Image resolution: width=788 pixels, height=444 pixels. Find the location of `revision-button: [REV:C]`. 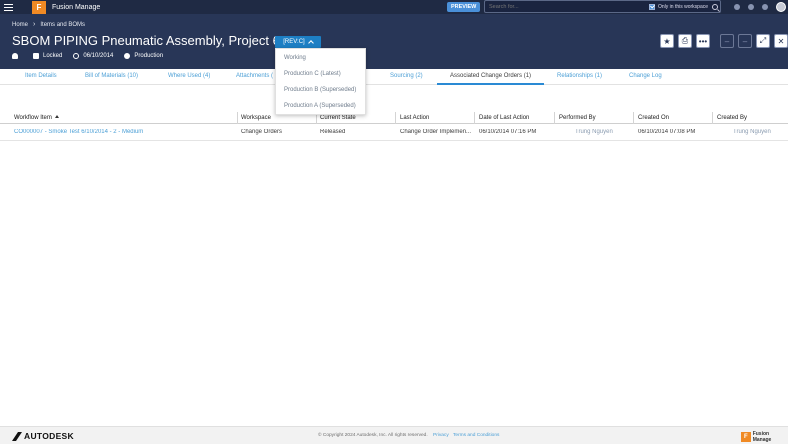

revision-button: [REV:C] is located at coordinates (298, 42).